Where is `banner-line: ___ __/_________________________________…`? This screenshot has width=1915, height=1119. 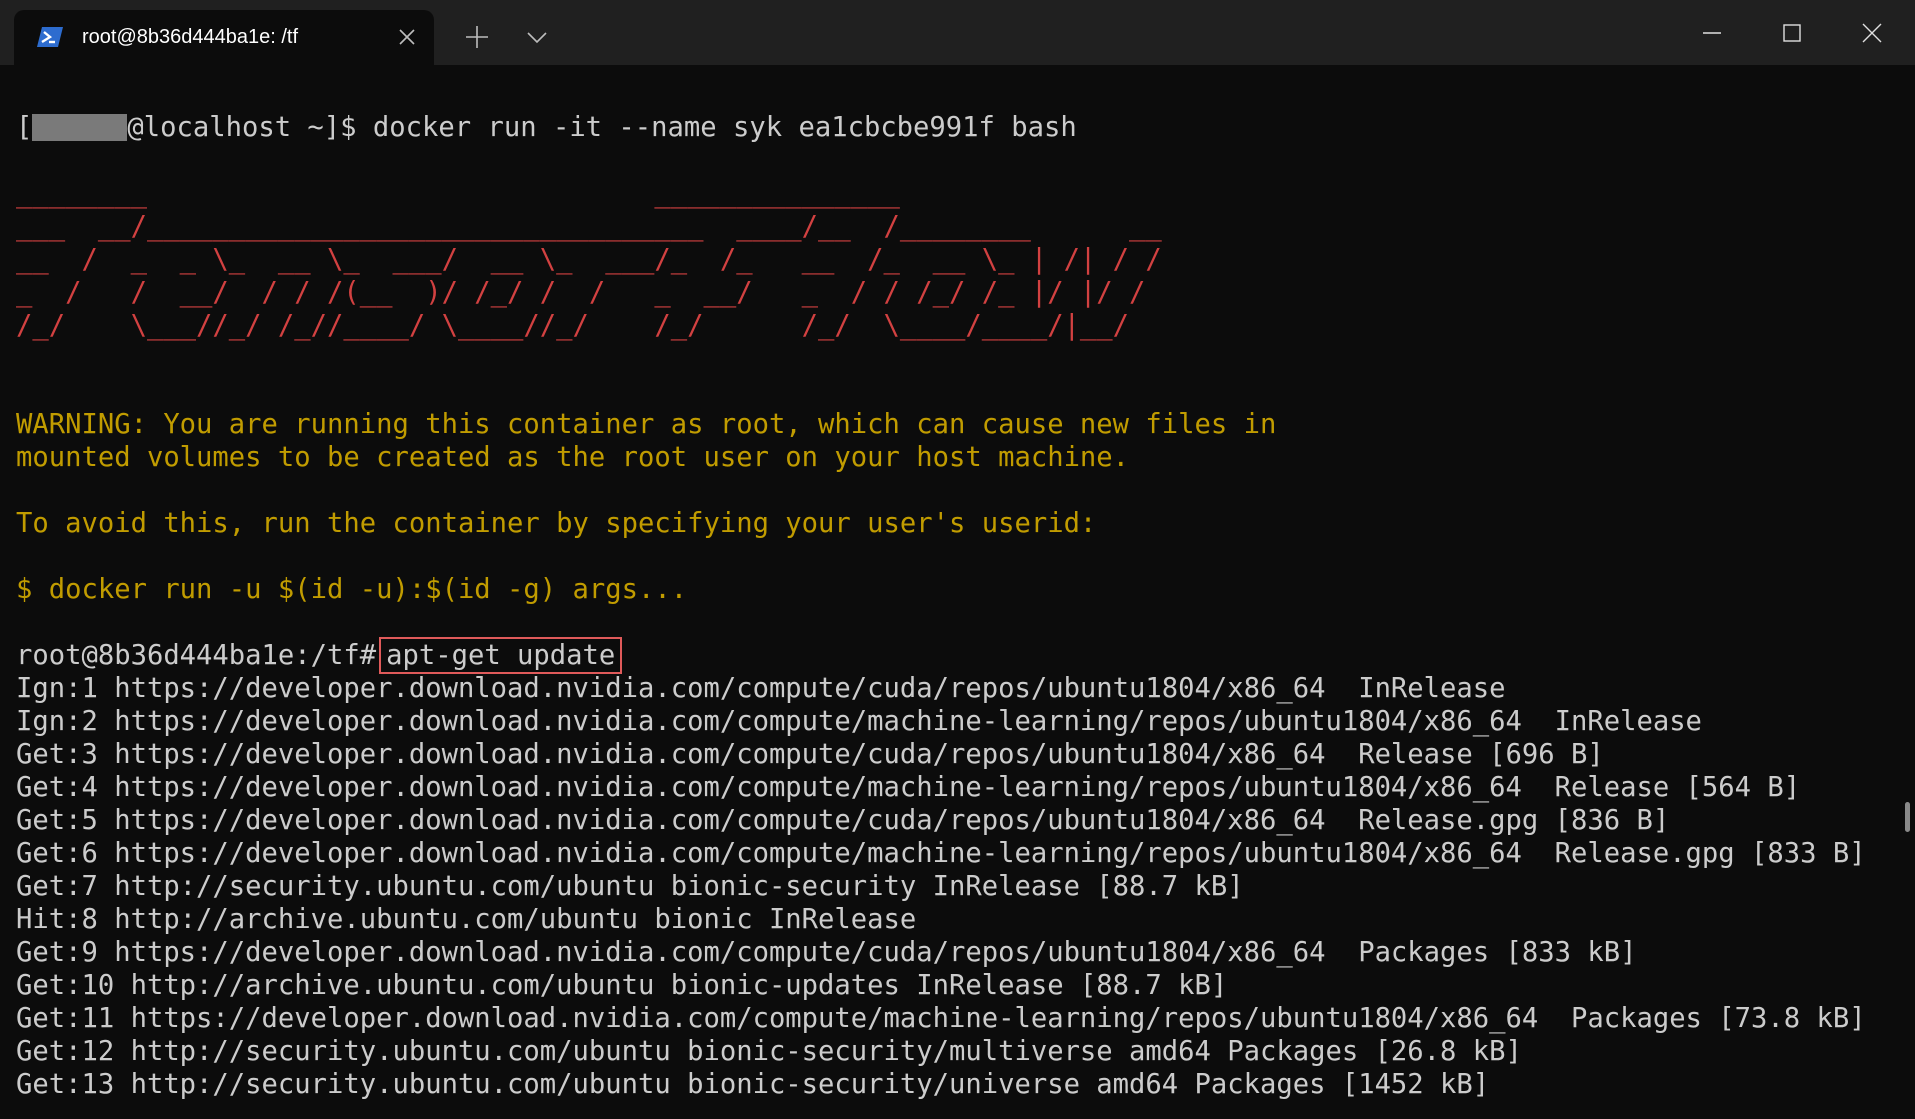 banner-line: ___ __/_________________________________… is located at coordinates (589, 226).